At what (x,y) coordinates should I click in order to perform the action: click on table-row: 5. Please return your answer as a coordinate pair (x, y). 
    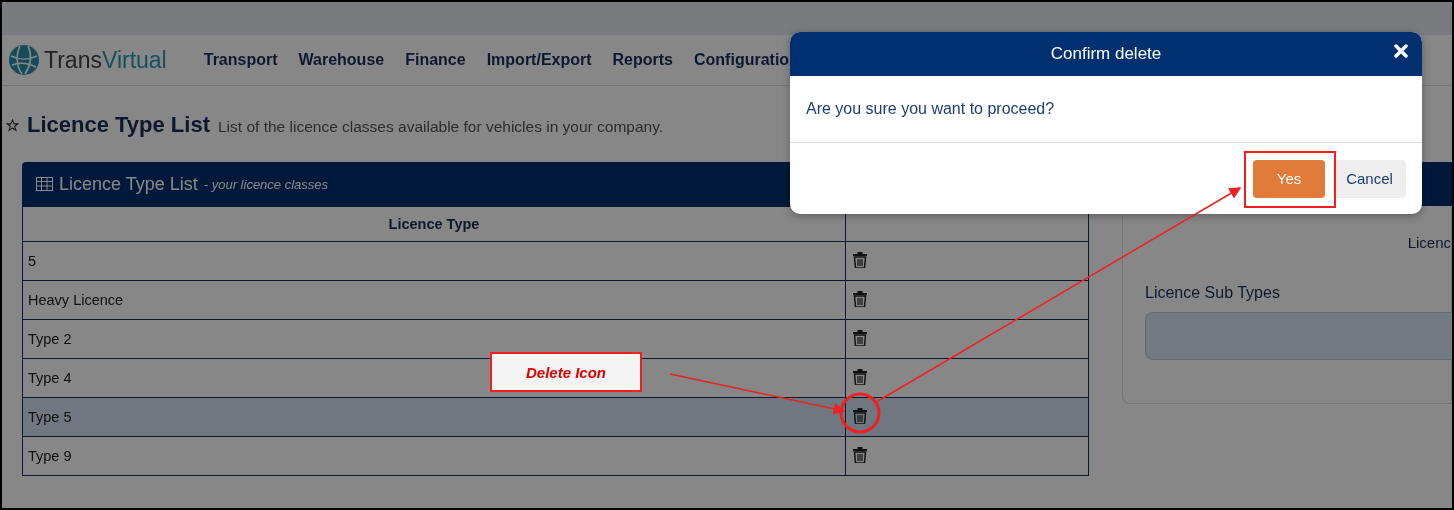
    Looking at the image, I should click on (555, 261).